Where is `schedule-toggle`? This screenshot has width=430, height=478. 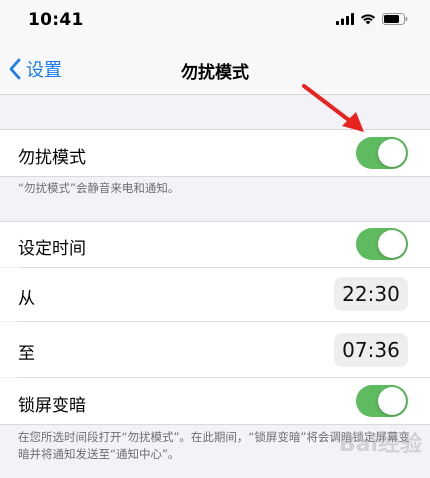 schedule-toggle is located at coordinates (382, 244).